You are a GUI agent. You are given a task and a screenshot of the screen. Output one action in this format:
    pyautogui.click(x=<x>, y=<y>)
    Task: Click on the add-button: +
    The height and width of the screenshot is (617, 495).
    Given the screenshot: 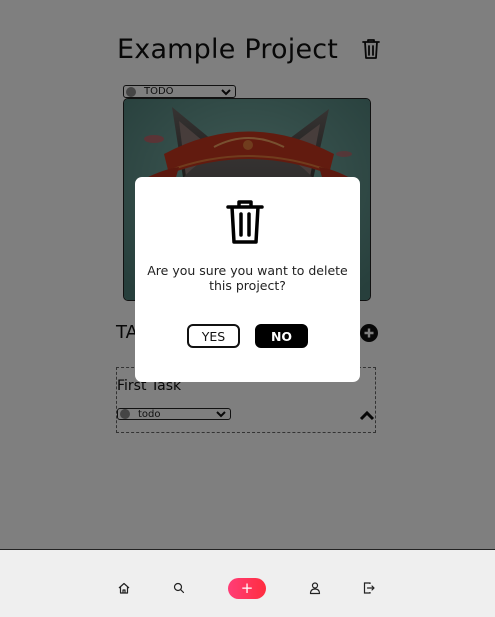 What is the action you would take?
    pyautogui.click(x=247, y=588)
    